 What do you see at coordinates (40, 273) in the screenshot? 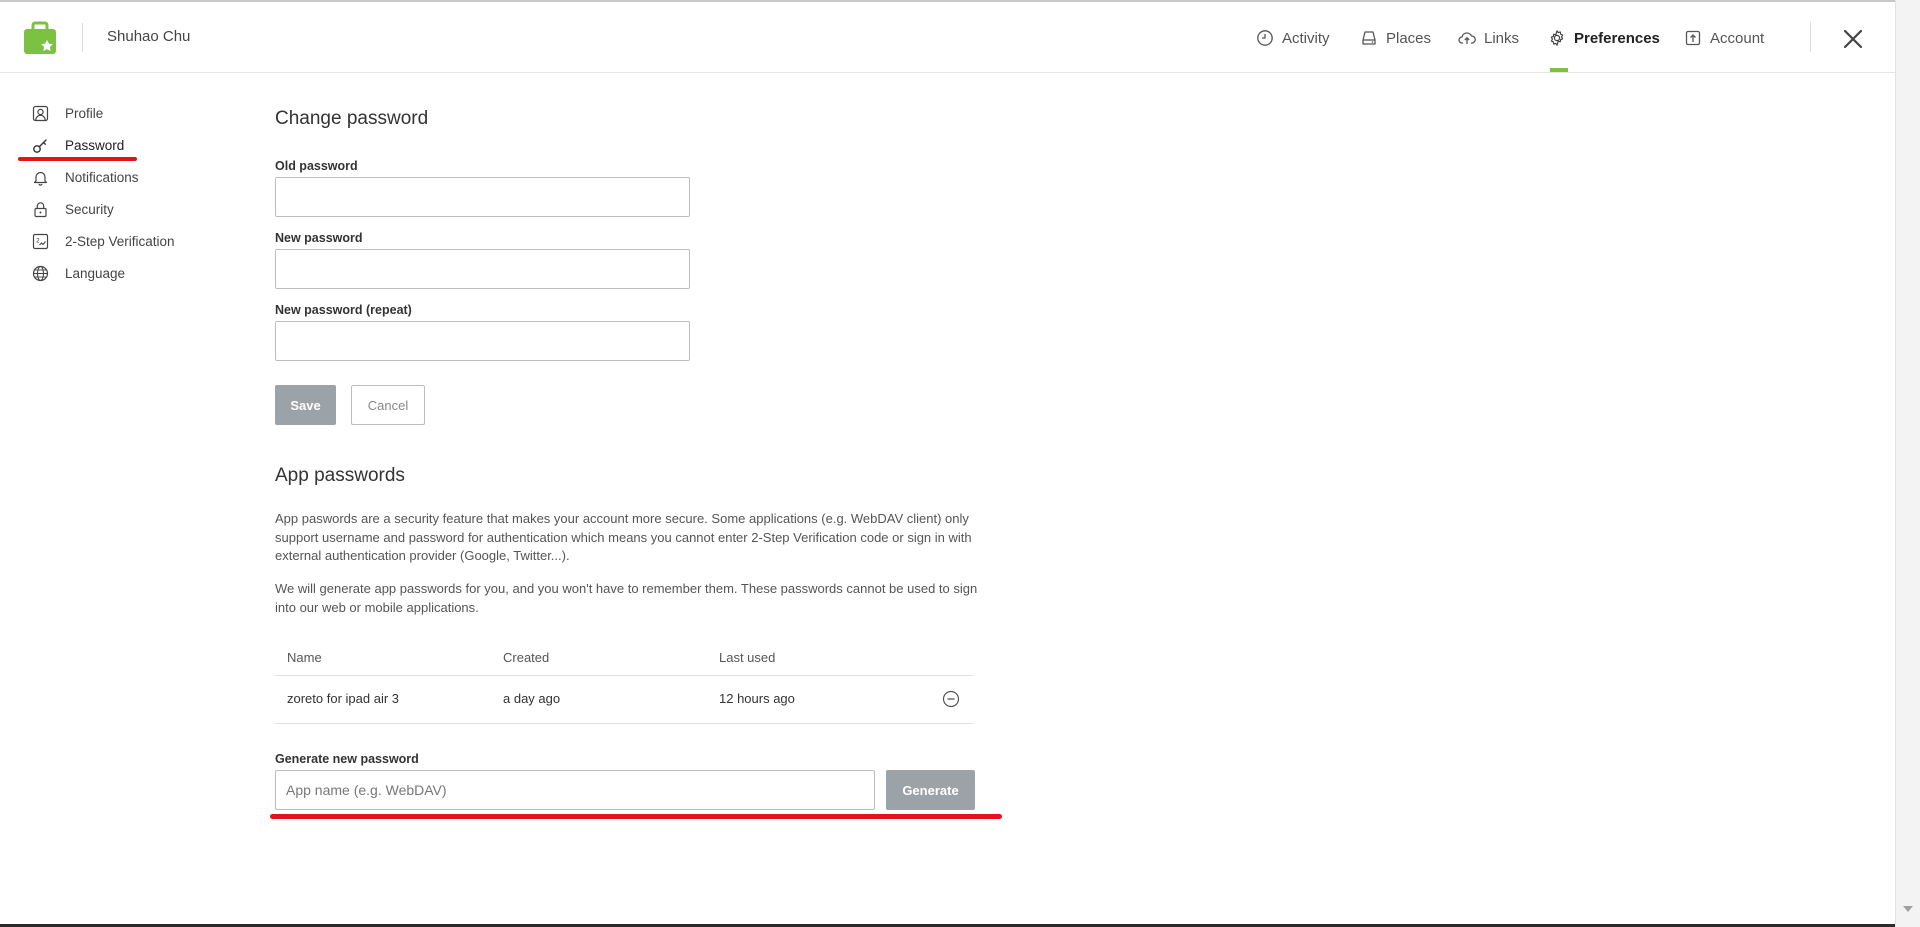
I see `globe-icon` at bounding box center [40, 273].